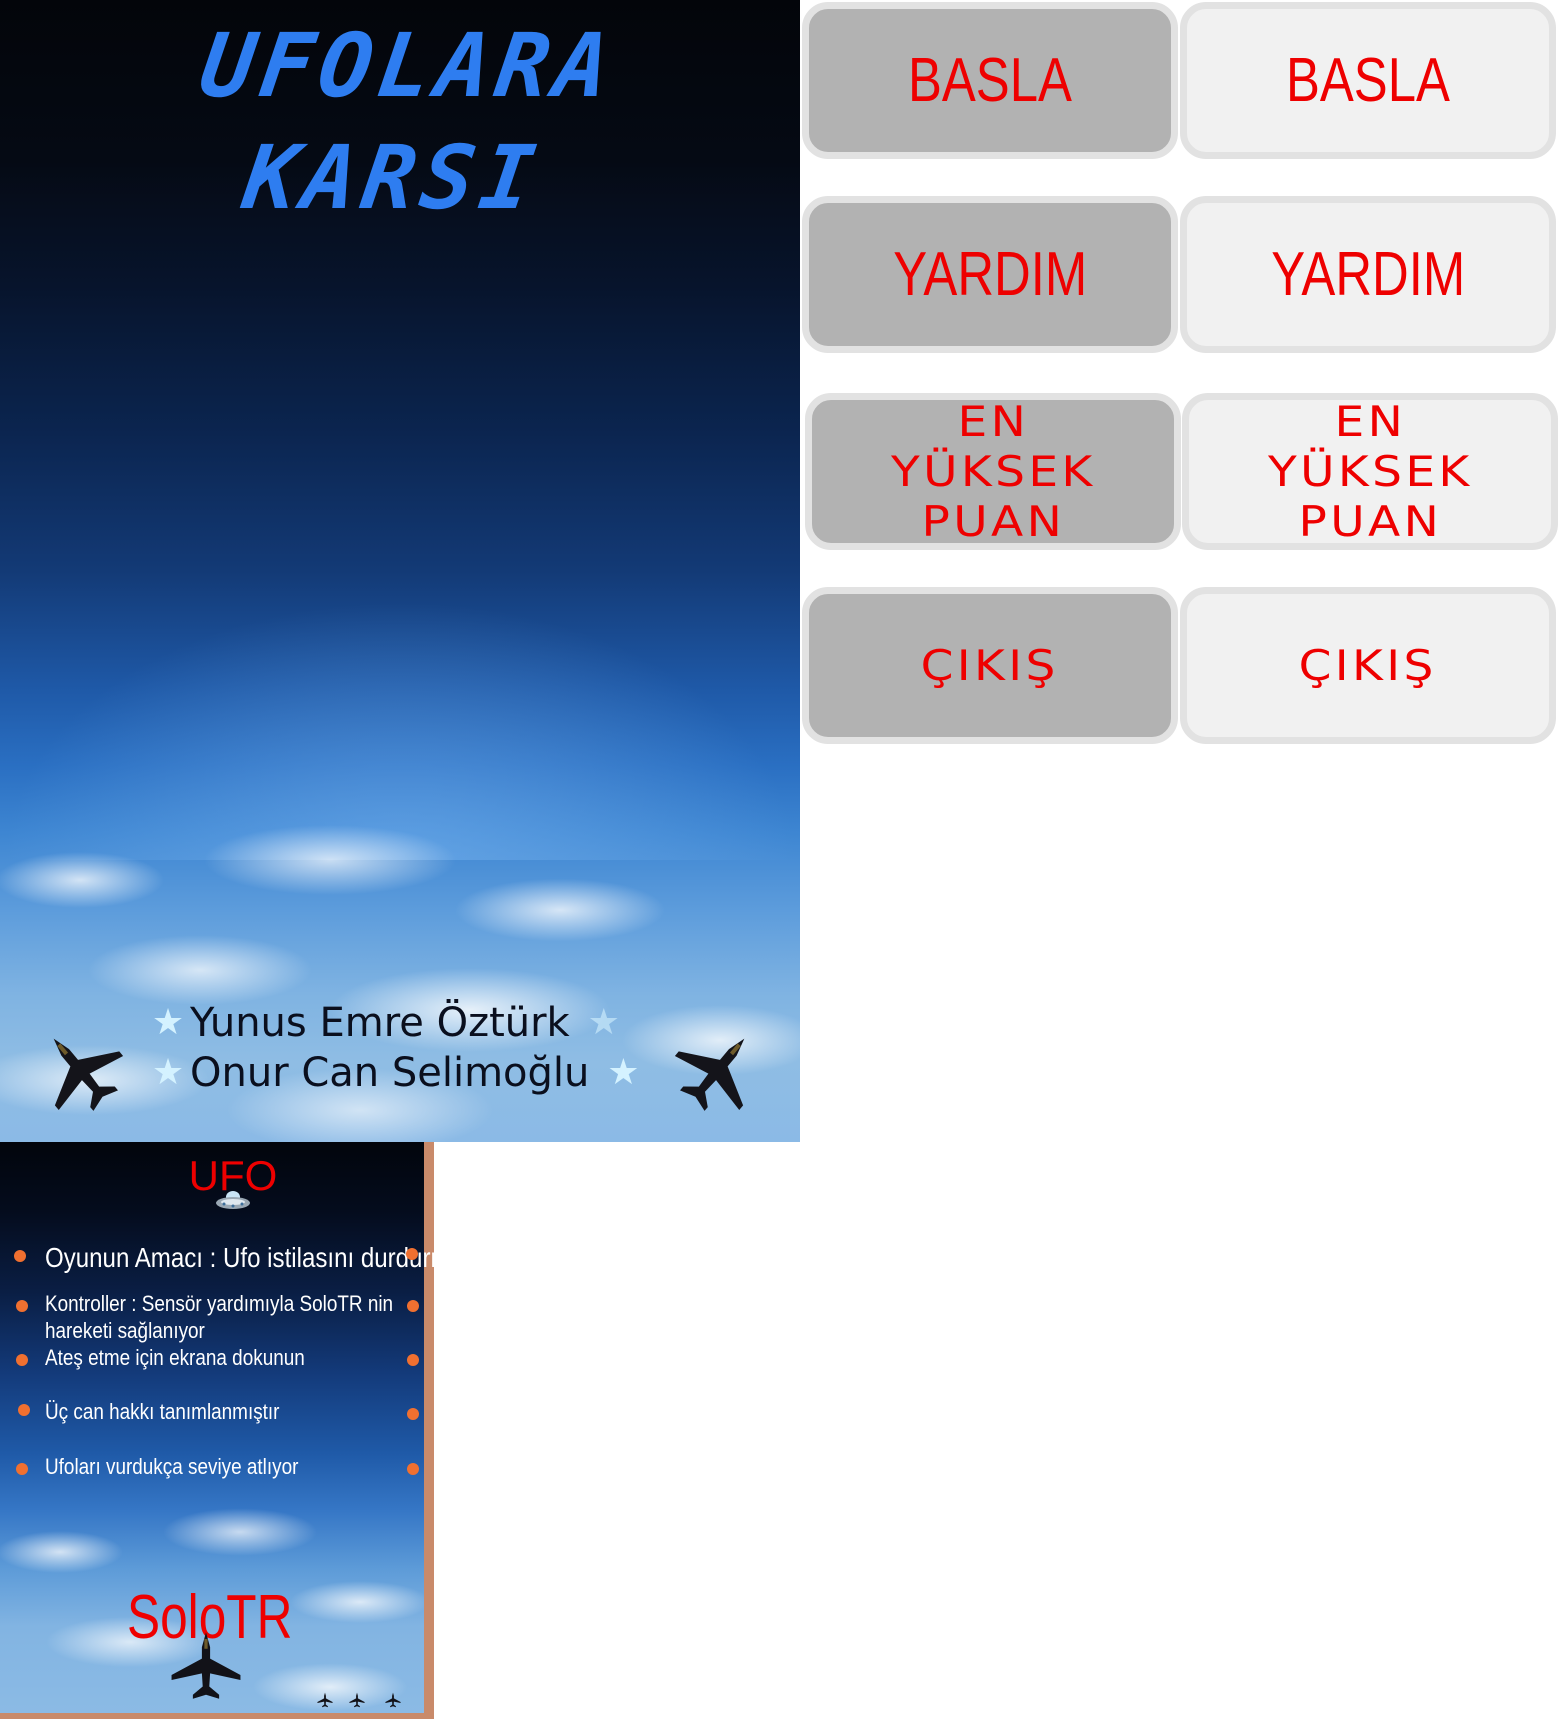 The width and height of the screenshot is (1559, 1719). Describe the element at coordinates (88, 1074) in the screenshot. I see `jet-icon-left` at that location.